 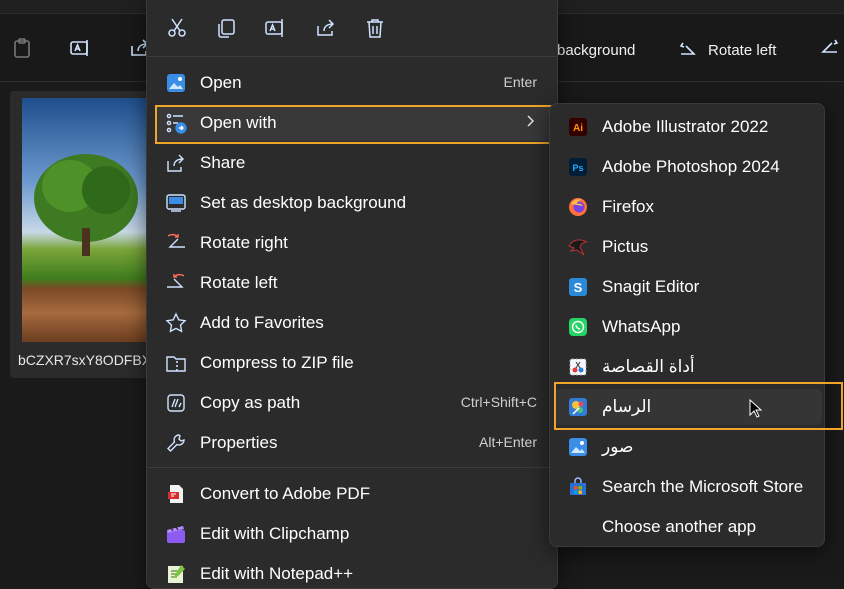 What do you see at coordinates (22, 48) in the screenshot?
I see `paste-icon` at bounding box center [22, 48].